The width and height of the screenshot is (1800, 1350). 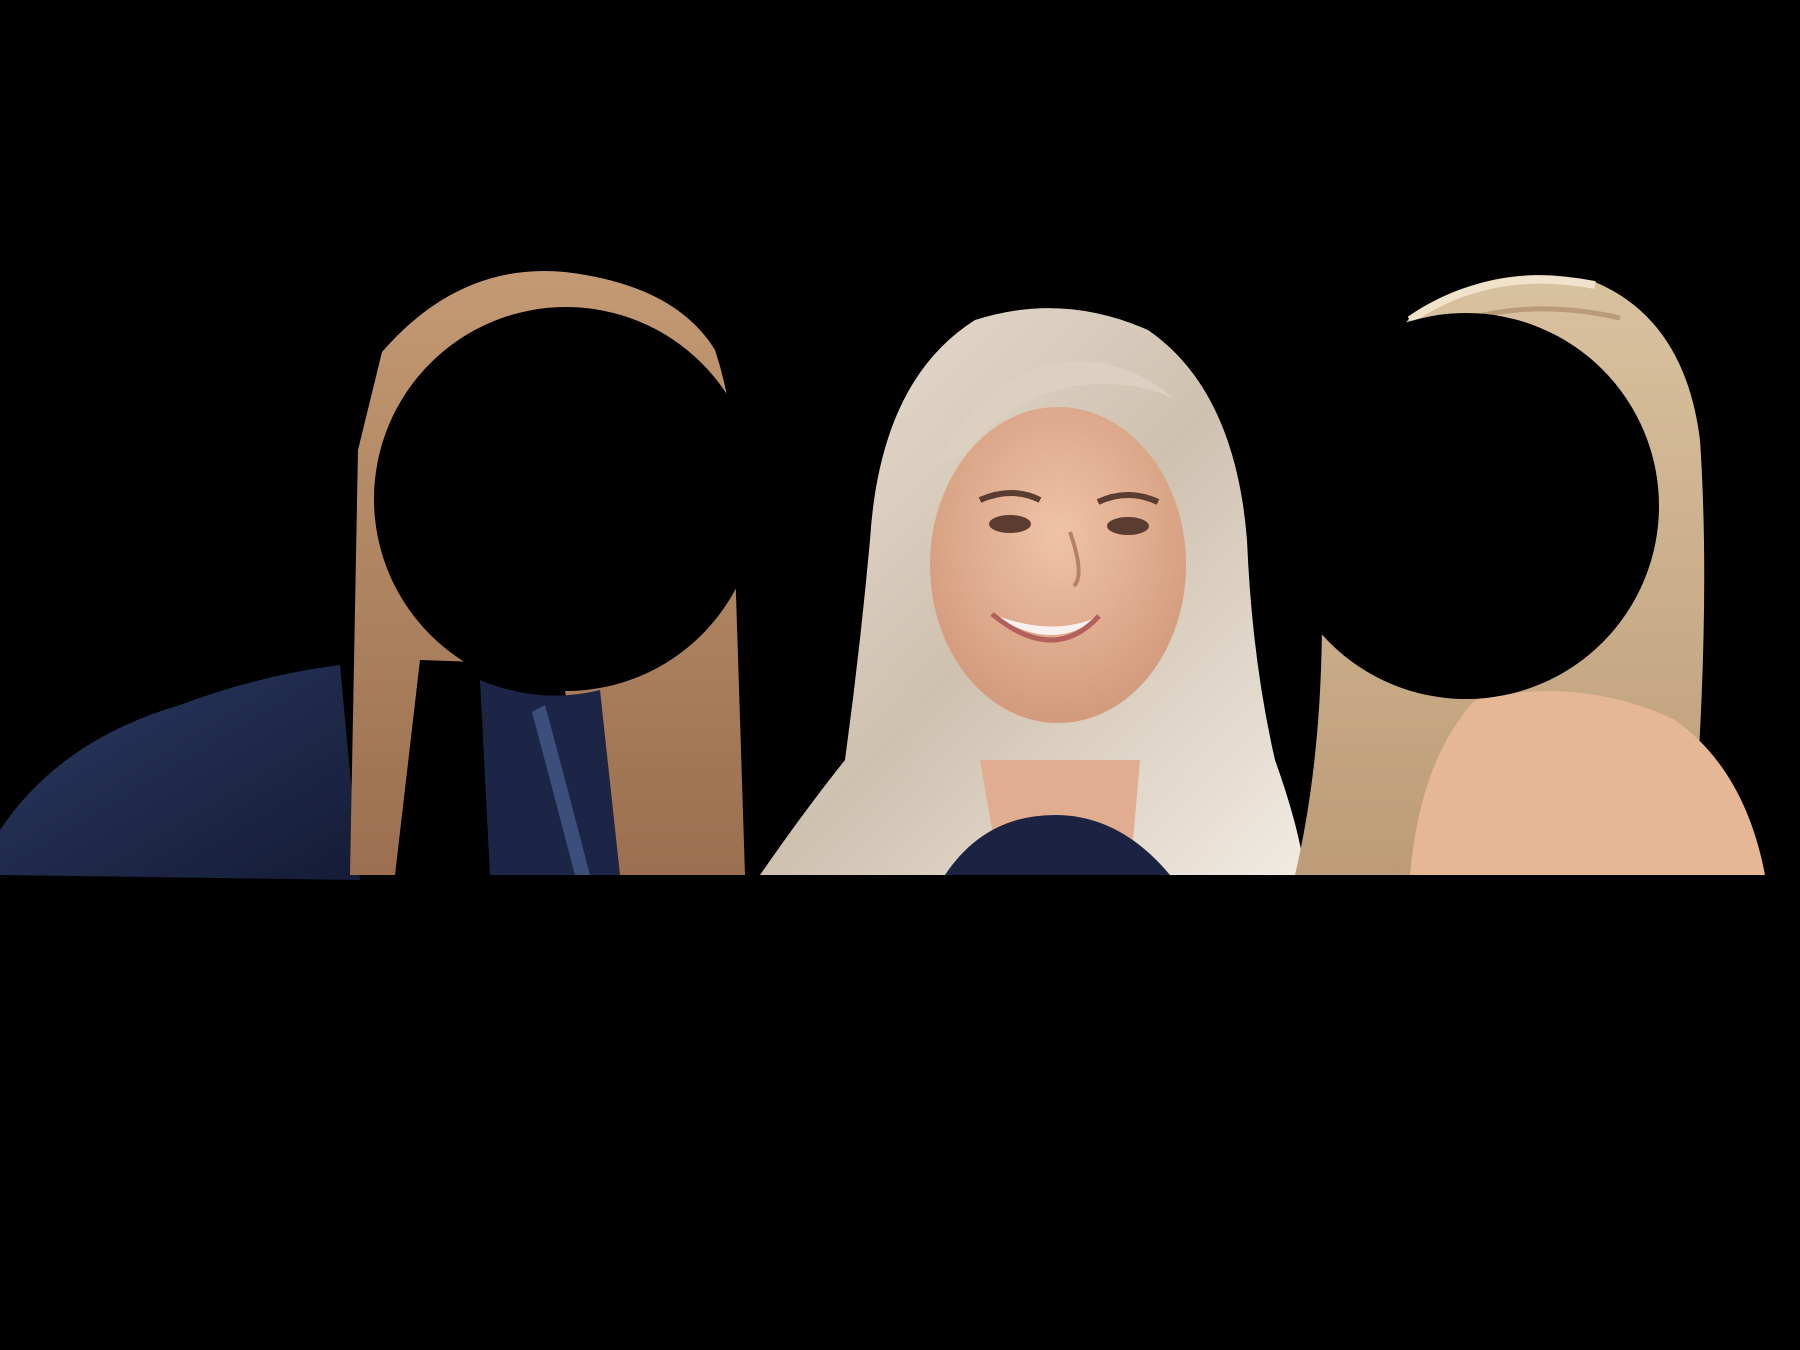 I want to click on right-person, so click(x=1519, y=575).